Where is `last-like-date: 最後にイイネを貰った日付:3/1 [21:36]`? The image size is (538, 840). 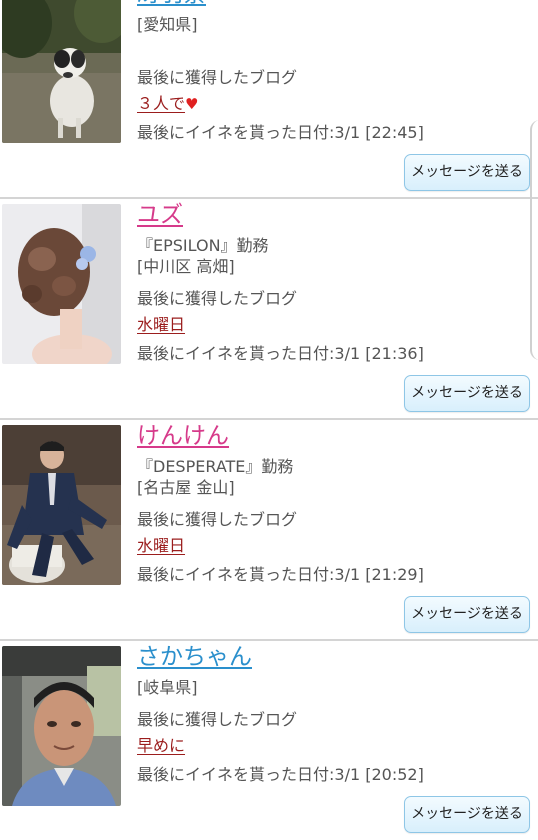
last-like-date: 最後にイイネを貰った日付:3/1 [21:36] is located at coordinates (280, 353).